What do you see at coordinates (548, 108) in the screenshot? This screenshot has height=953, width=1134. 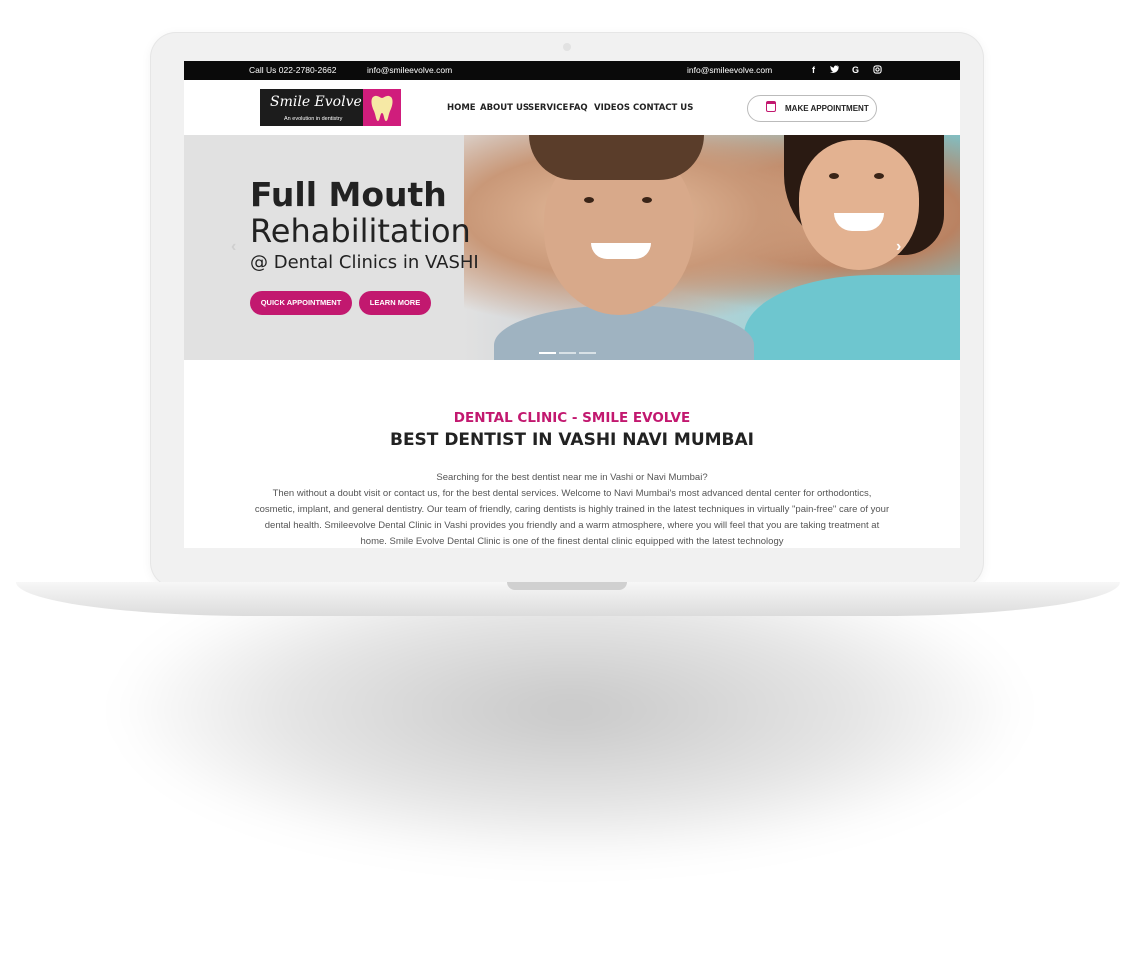 I see `nav-service: SERVICE` at bounding box center [548, 108].